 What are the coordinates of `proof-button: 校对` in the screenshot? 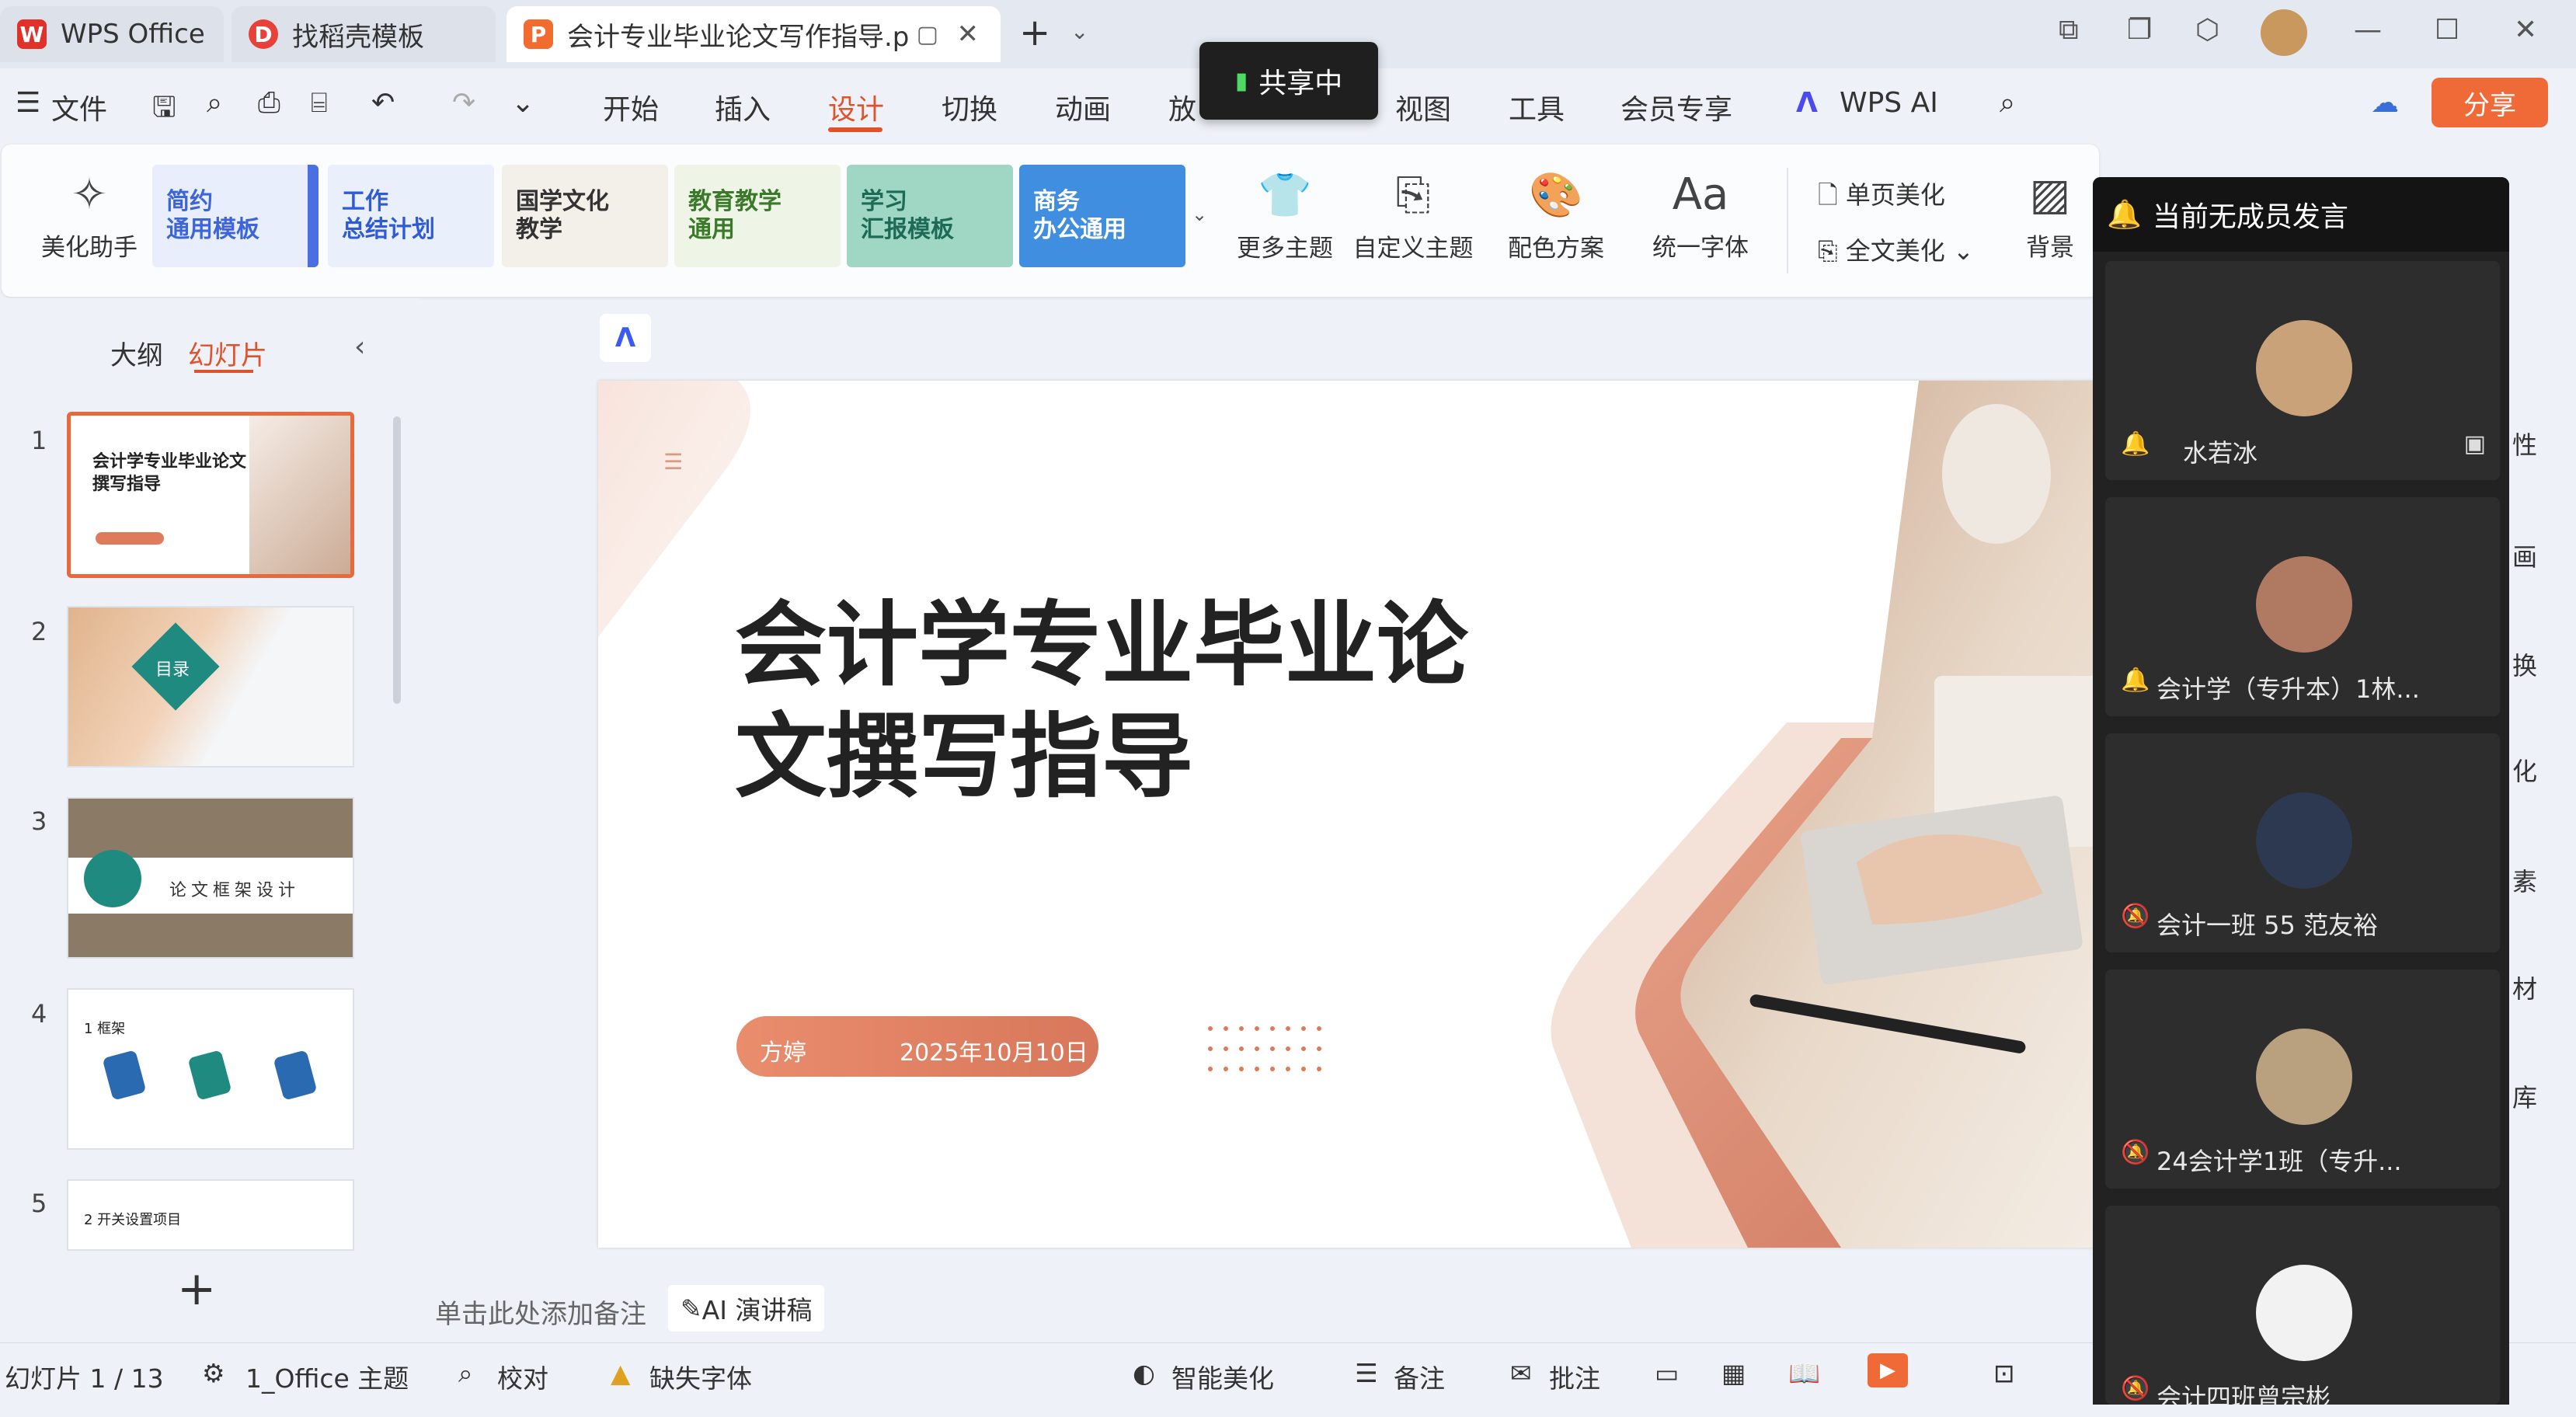 It's located at (522, 1376).